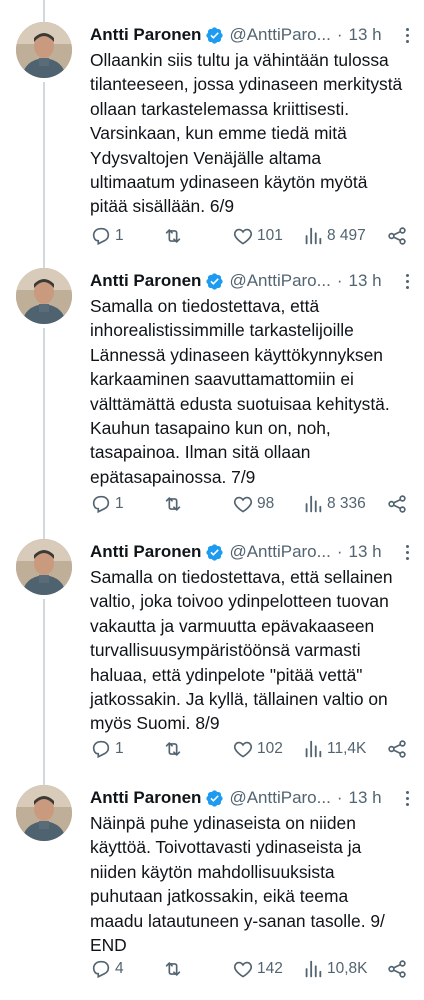  What do you see at coordinates (270, 968) in the screenshot?
I see `like-count: 142` at bounding box center [270, 968].